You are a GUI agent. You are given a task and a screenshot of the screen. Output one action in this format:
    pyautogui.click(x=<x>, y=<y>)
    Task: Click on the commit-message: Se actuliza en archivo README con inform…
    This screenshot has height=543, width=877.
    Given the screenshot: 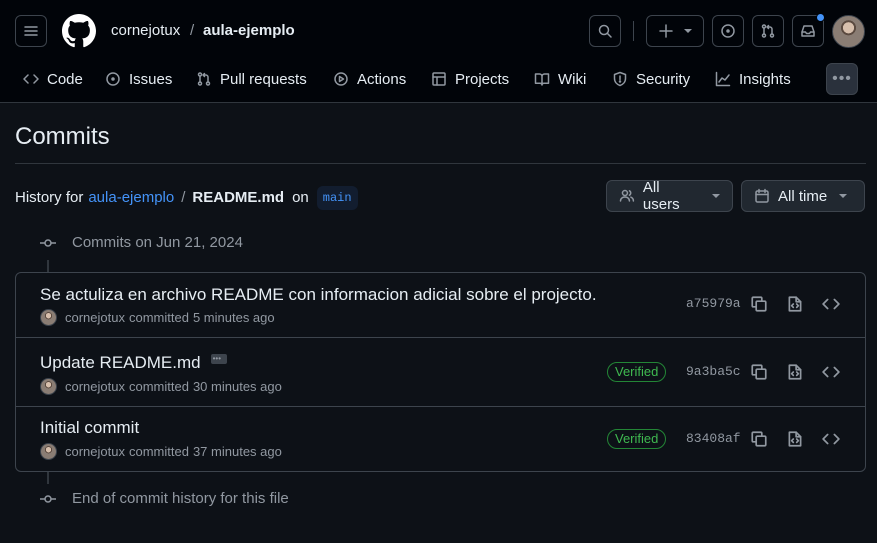 What is the action you would take?
    pyautogui.click(x=318, y=294)
    